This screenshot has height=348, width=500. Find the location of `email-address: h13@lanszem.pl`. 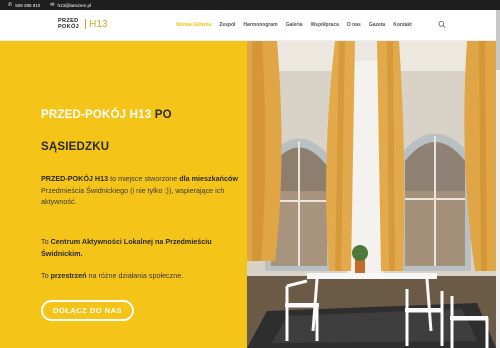

email-address: h13@lanszem.pl is located at coordinates (74, 5).